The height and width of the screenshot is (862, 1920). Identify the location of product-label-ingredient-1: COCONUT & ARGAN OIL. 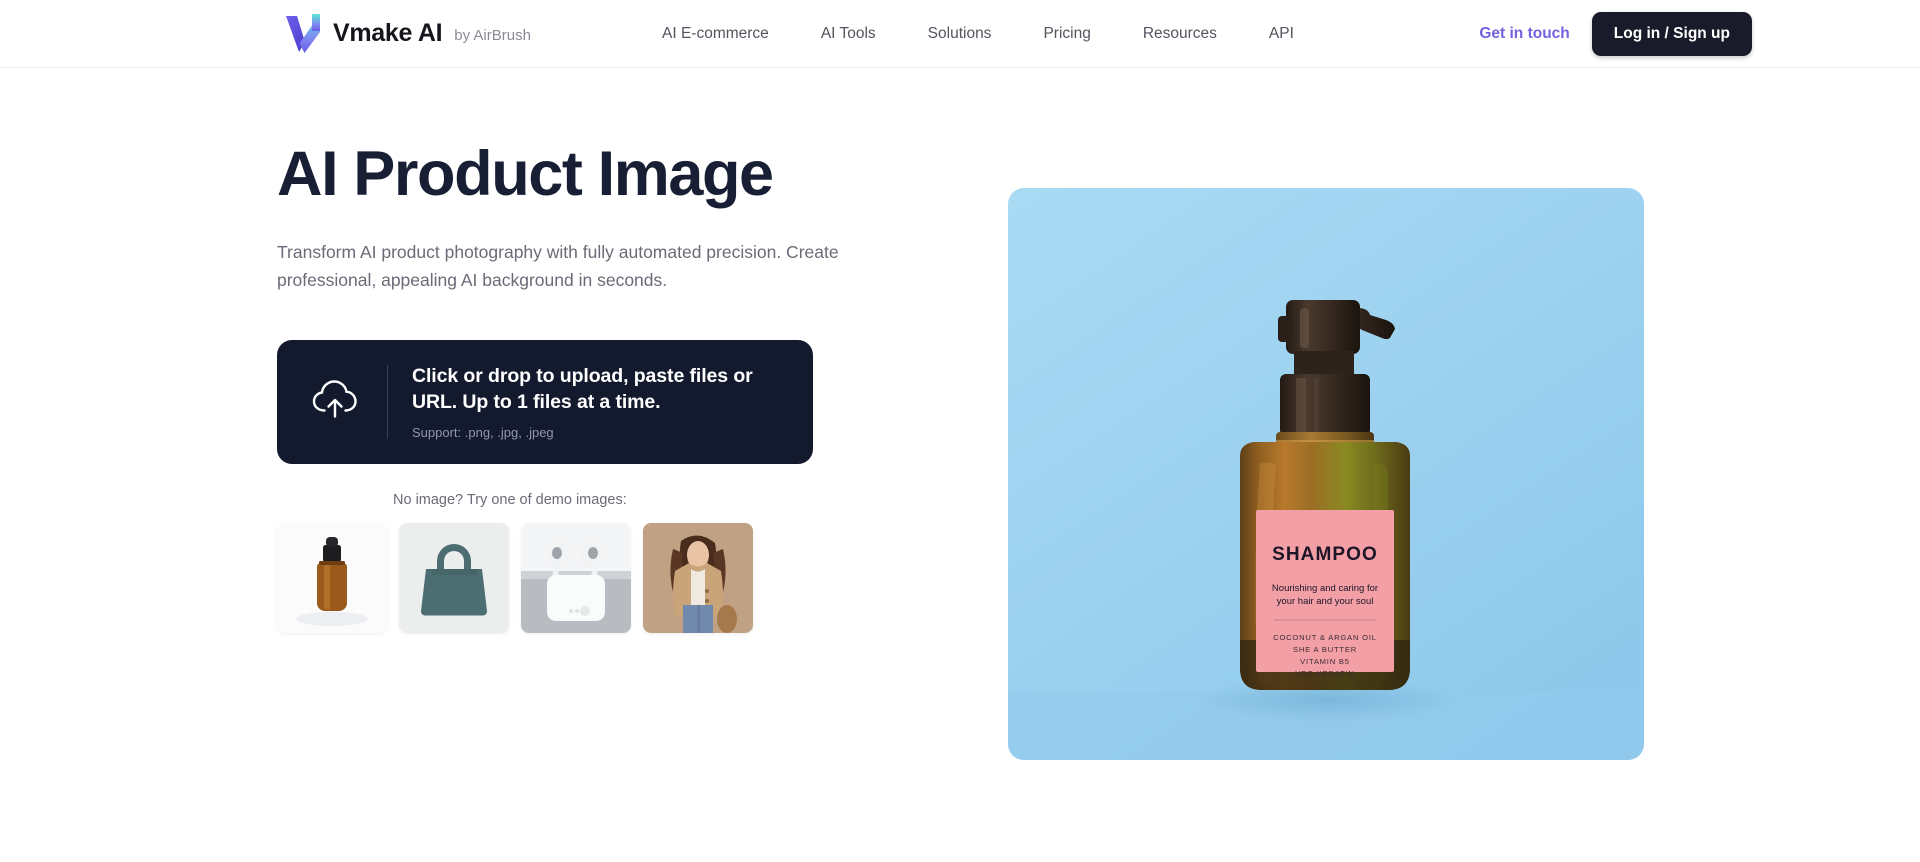
(1325, 637).